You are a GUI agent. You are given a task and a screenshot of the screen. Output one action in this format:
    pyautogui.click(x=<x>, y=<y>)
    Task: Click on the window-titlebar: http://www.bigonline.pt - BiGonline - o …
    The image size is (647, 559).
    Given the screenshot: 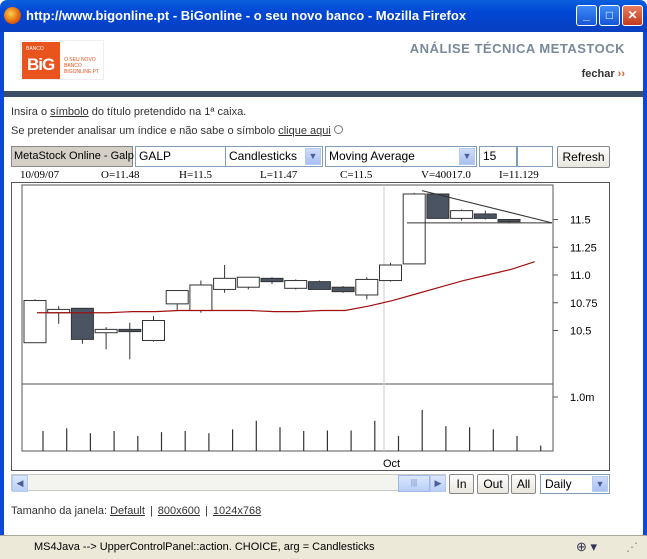 What is the action you would take?
    pyautogui.click(x=323, y=16)
    